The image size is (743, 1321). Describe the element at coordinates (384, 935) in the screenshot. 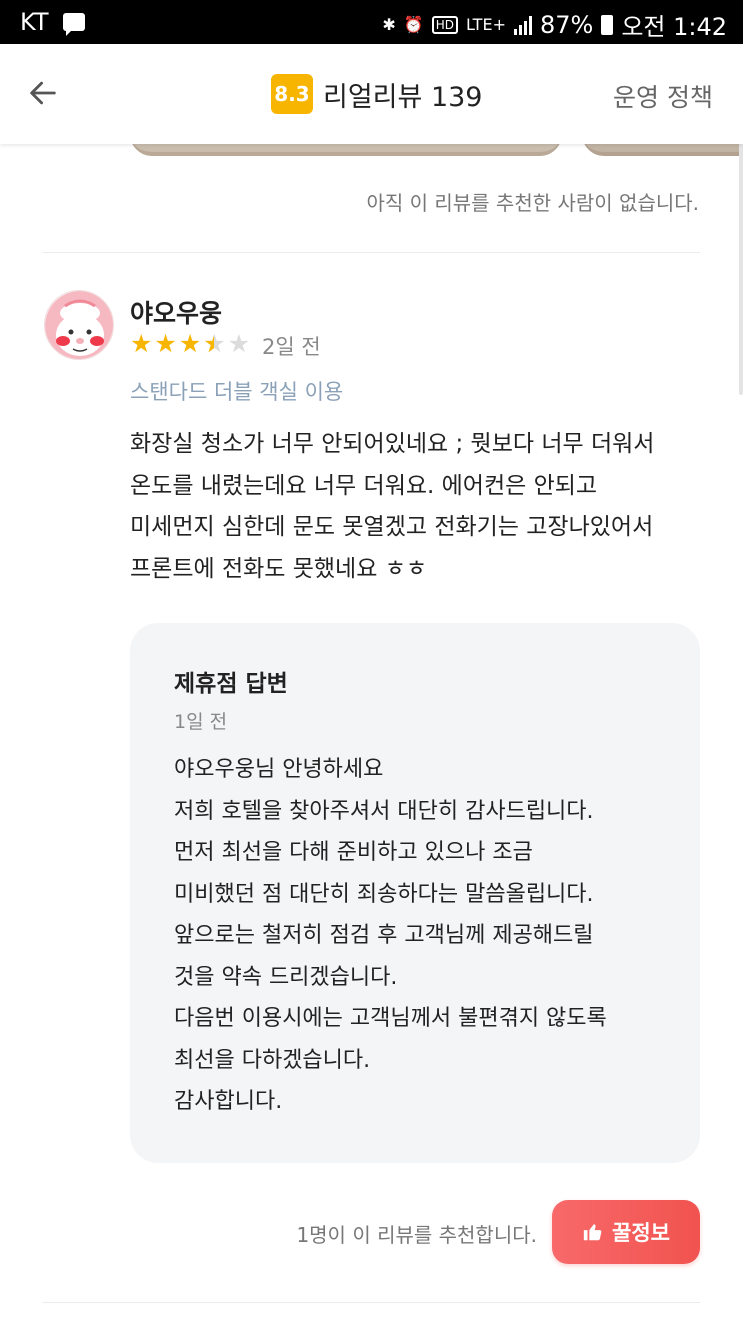

I see `reply-line: 앞으로는 철저히 점검 후 고객님께 제공해드릴` at that location.